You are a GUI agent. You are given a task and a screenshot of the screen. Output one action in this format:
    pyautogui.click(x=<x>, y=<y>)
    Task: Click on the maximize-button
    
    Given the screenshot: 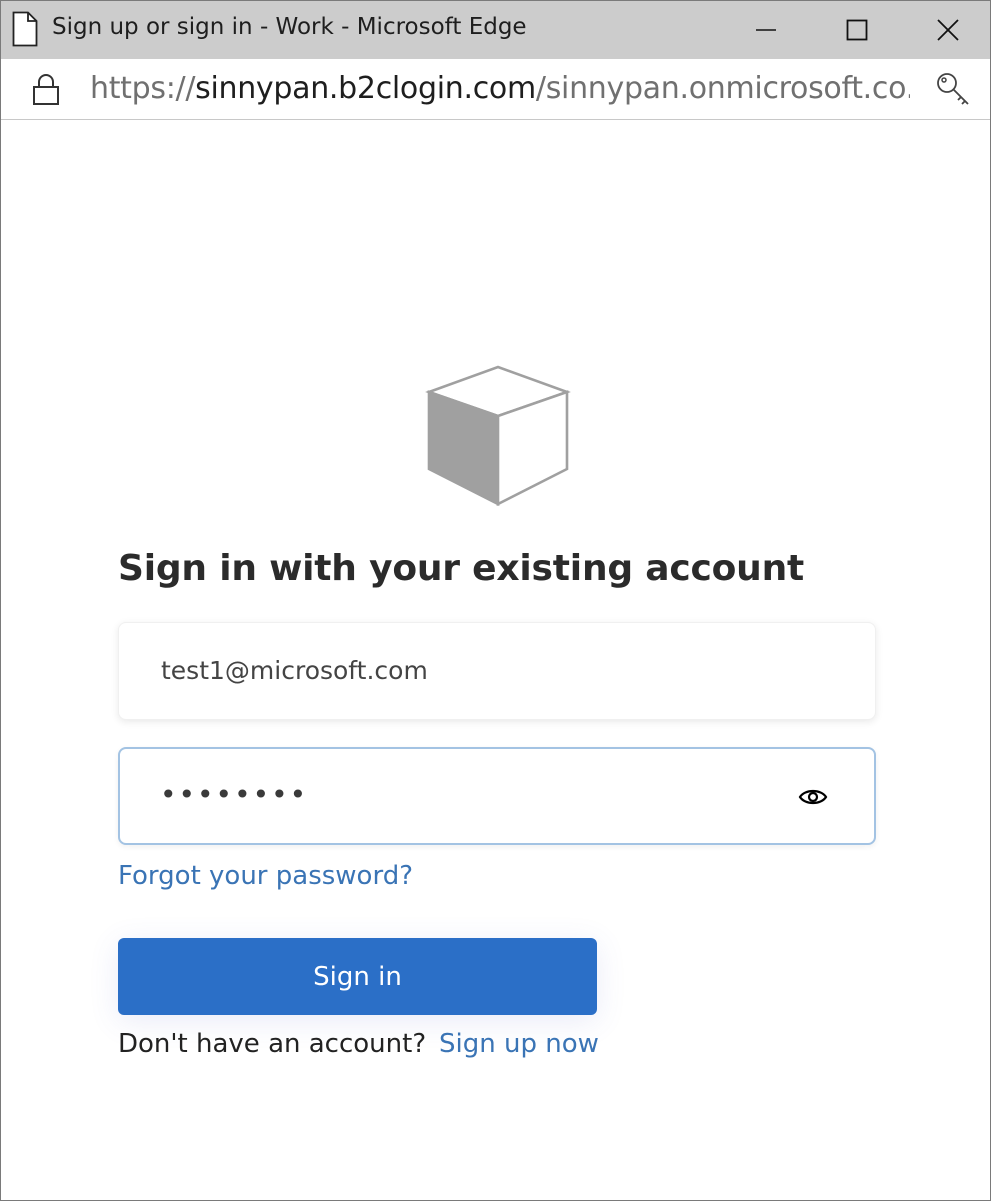 What is the action you would take?
    pyautogui.click(x=857, y=30)
    